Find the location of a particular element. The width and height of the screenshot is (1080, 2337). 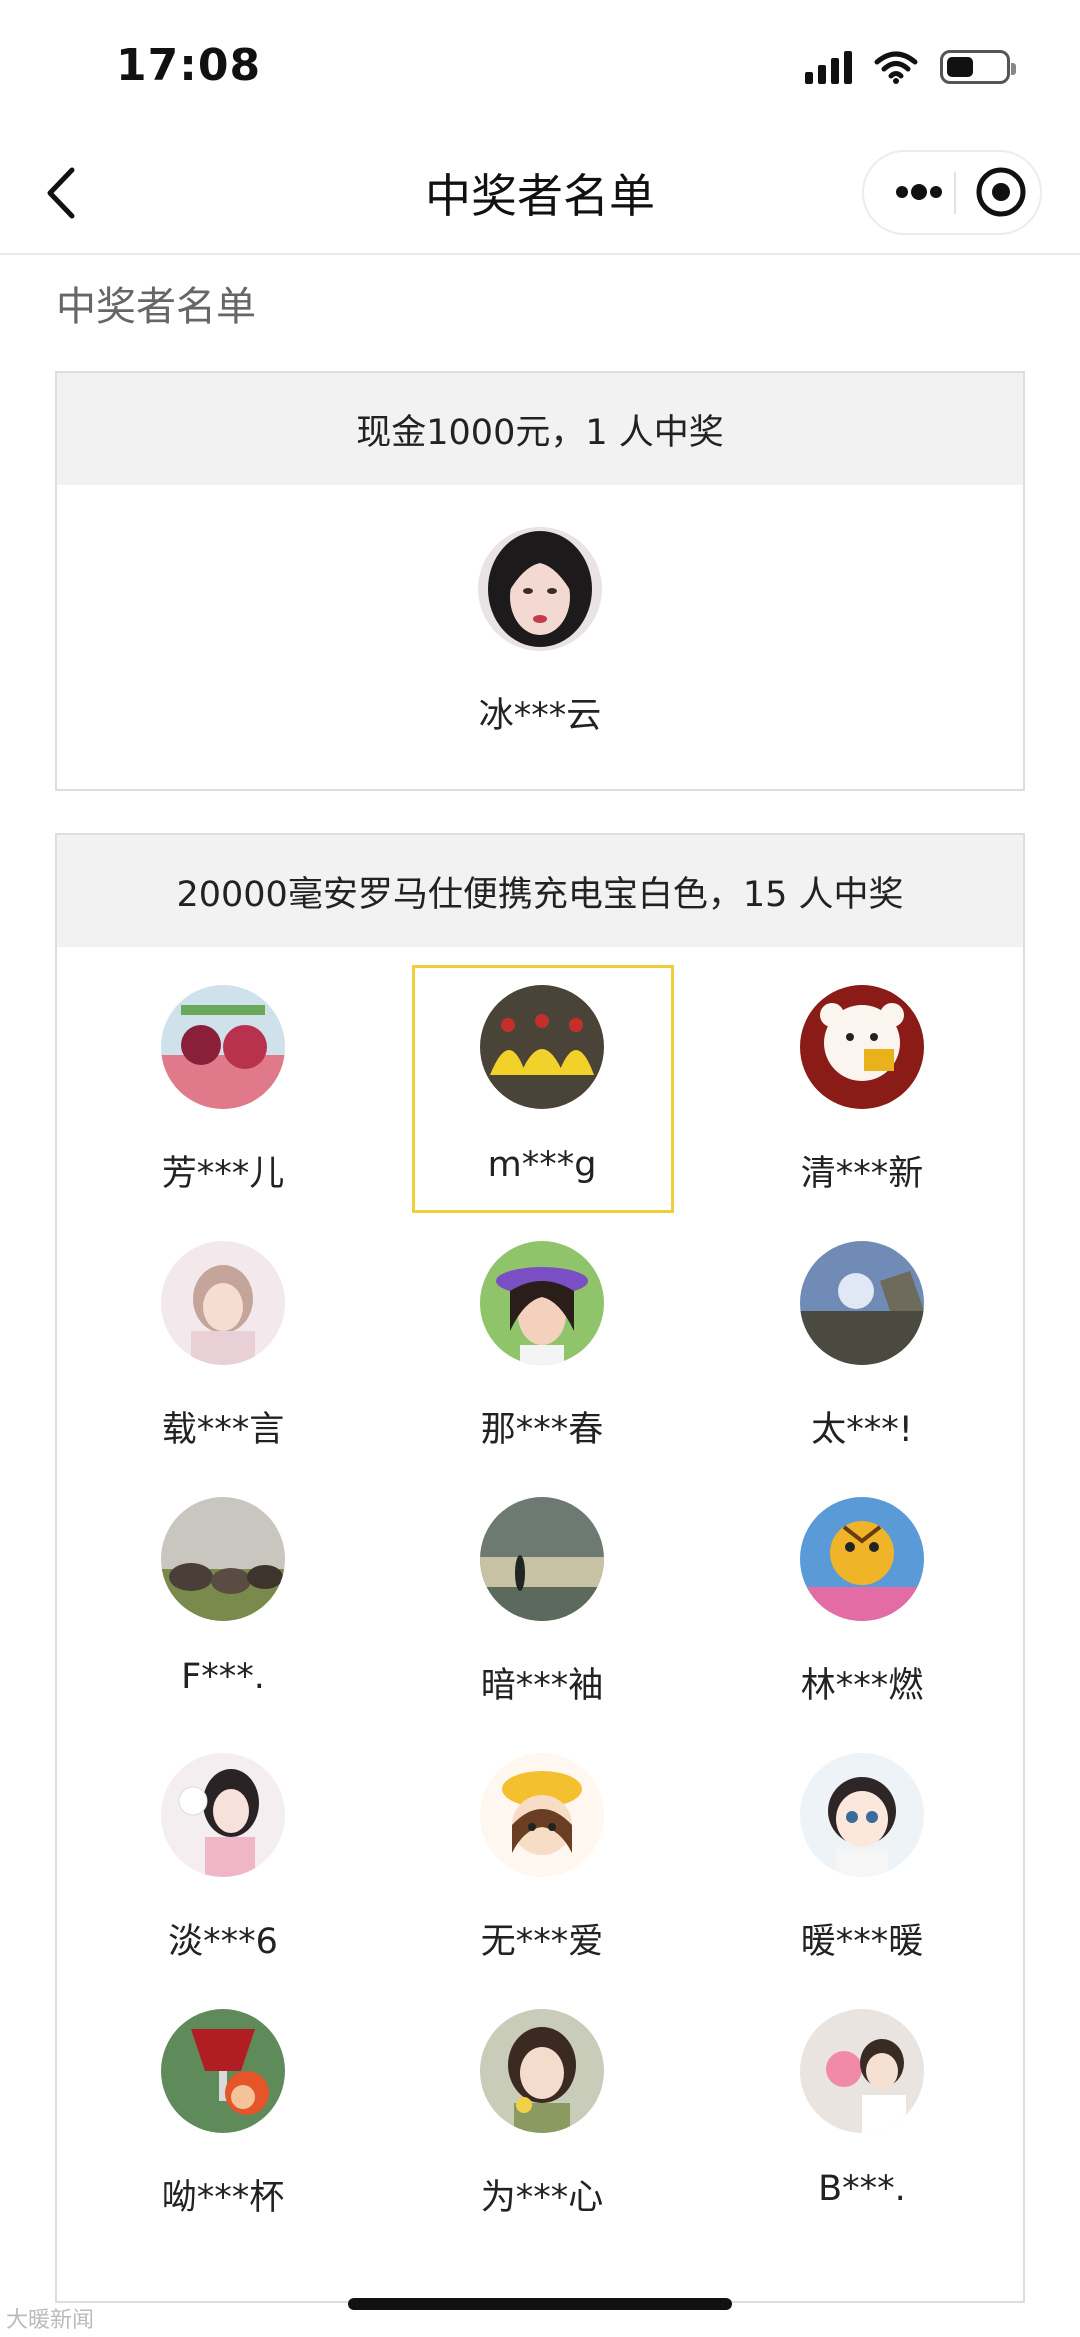

close-mini-program-button is located at coordinates (1001, 192).